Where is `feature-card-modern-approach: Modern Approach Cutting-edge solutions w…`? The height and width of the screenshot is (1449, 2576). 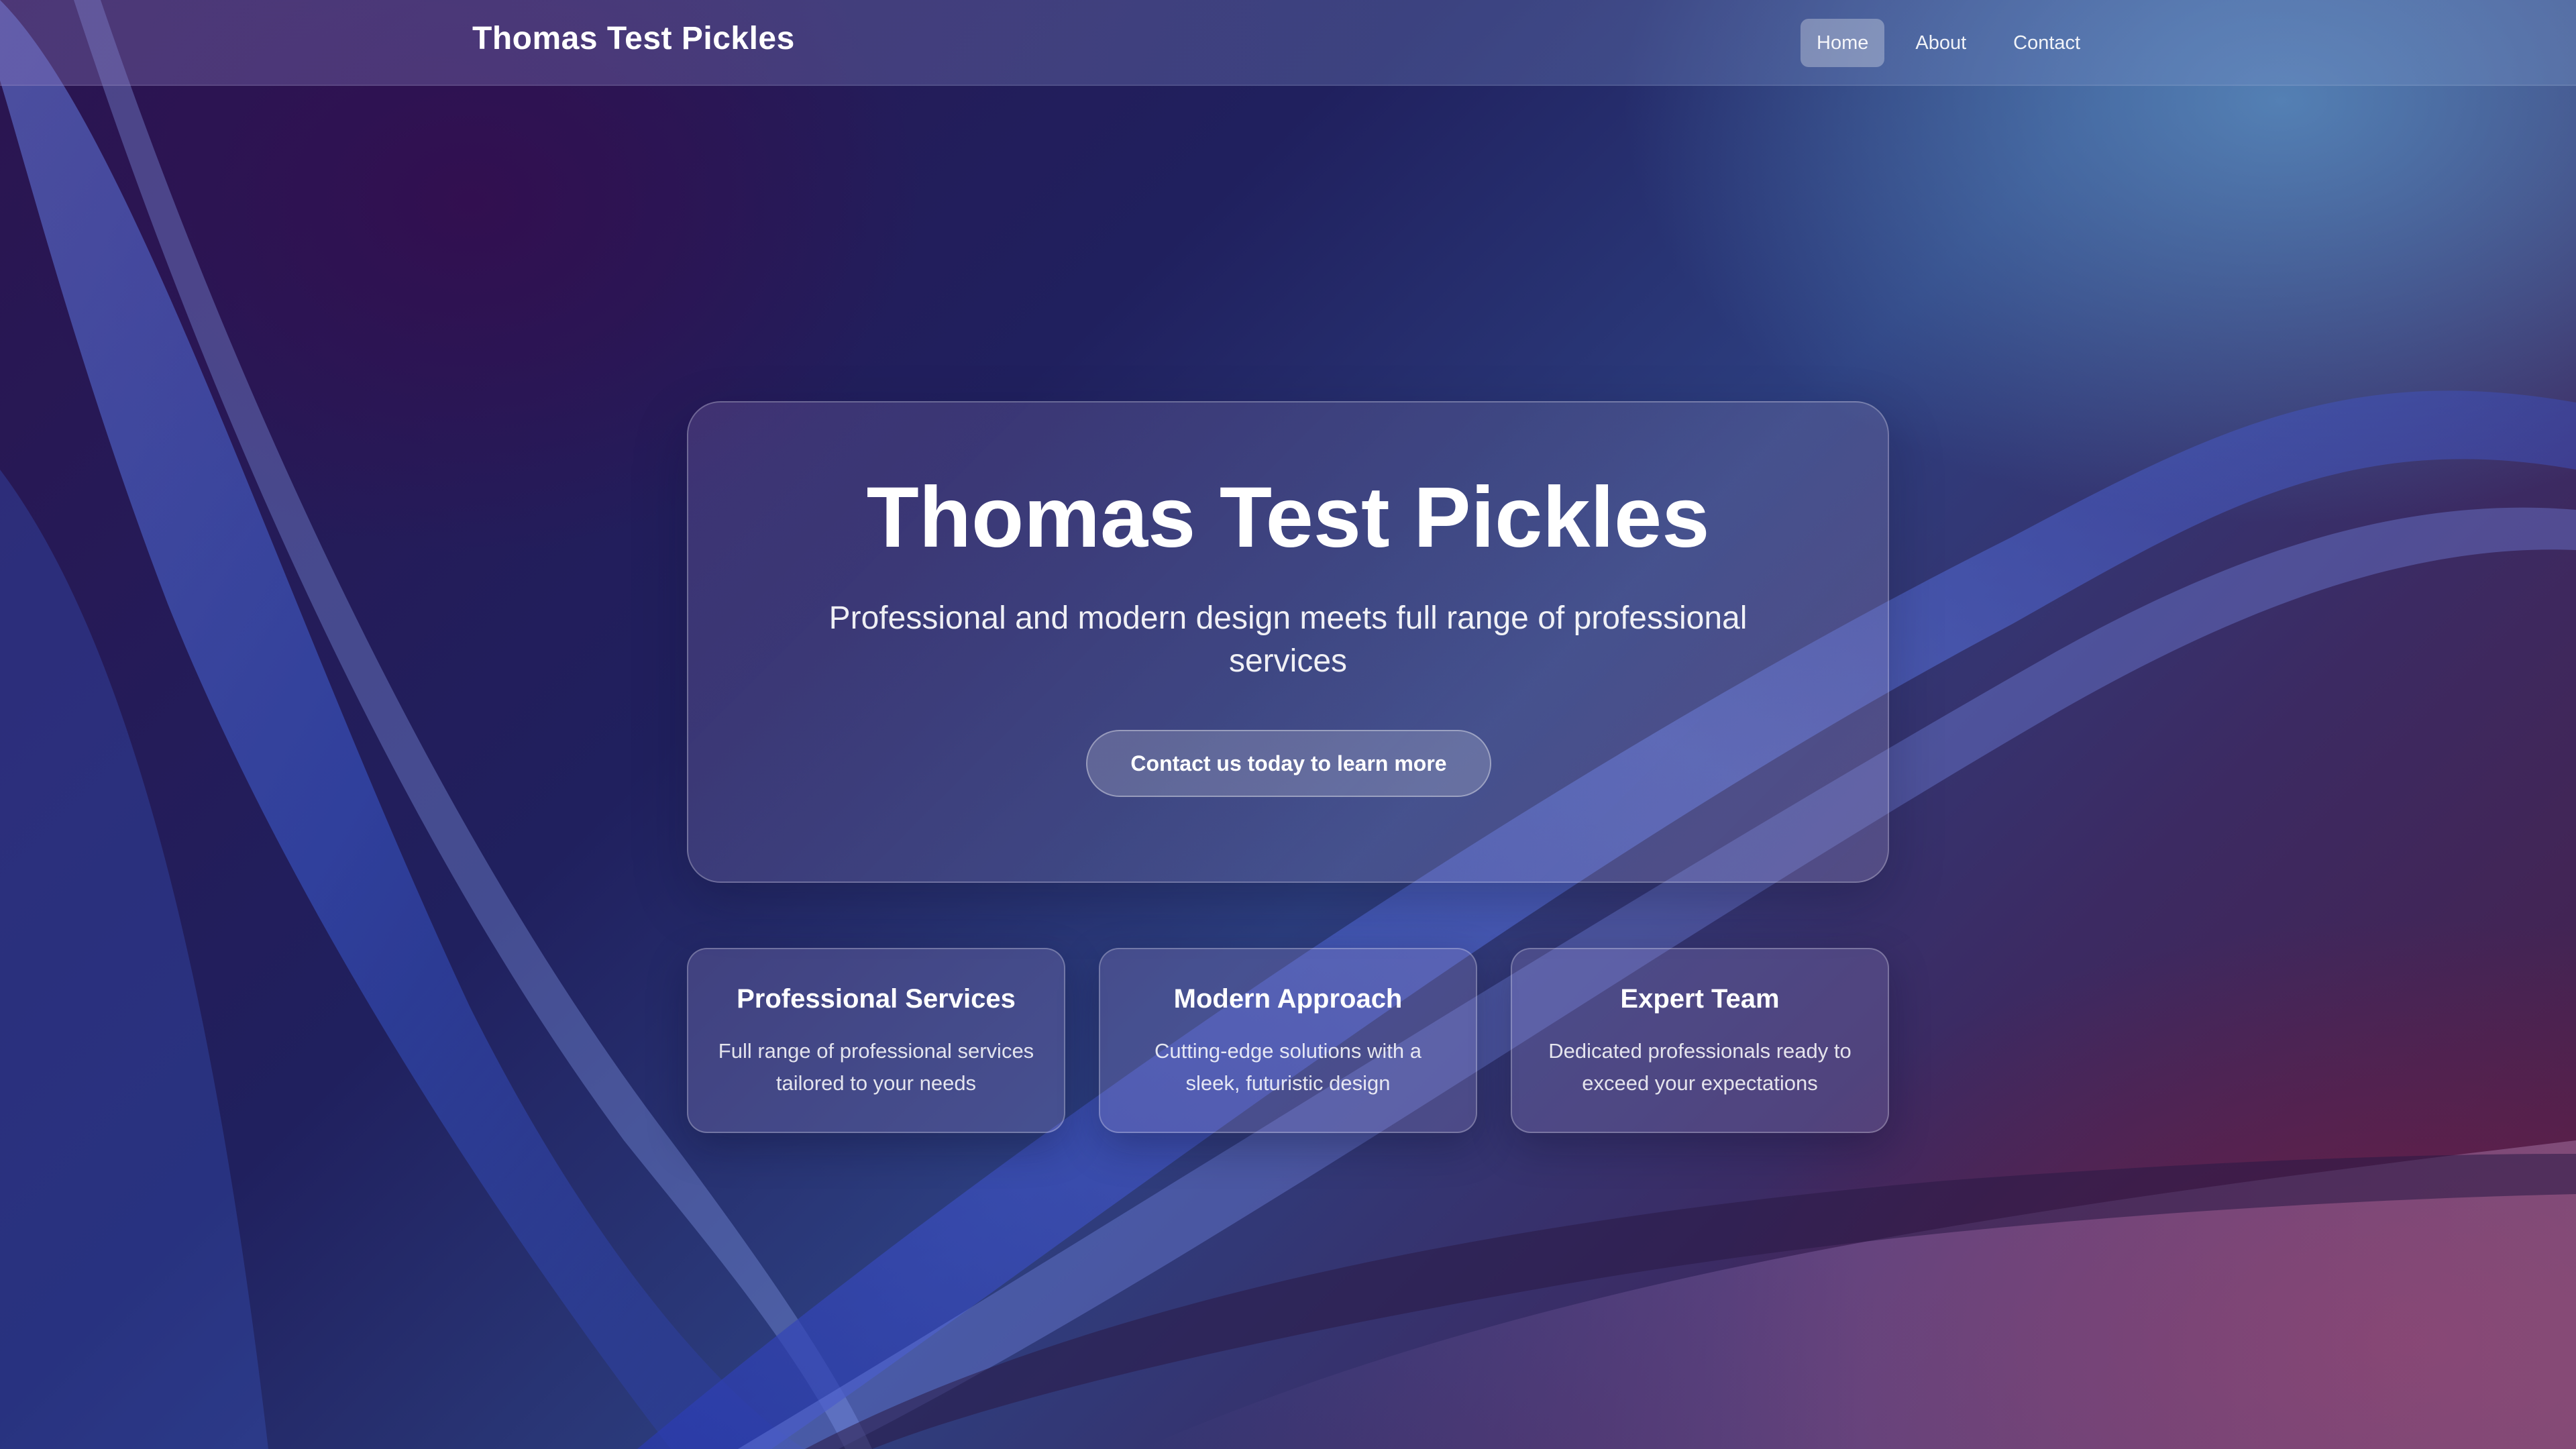 feature-card-modern-approach: Modern Approach Cutting-edge solutions w… is located at coordinates (1288, 1040).